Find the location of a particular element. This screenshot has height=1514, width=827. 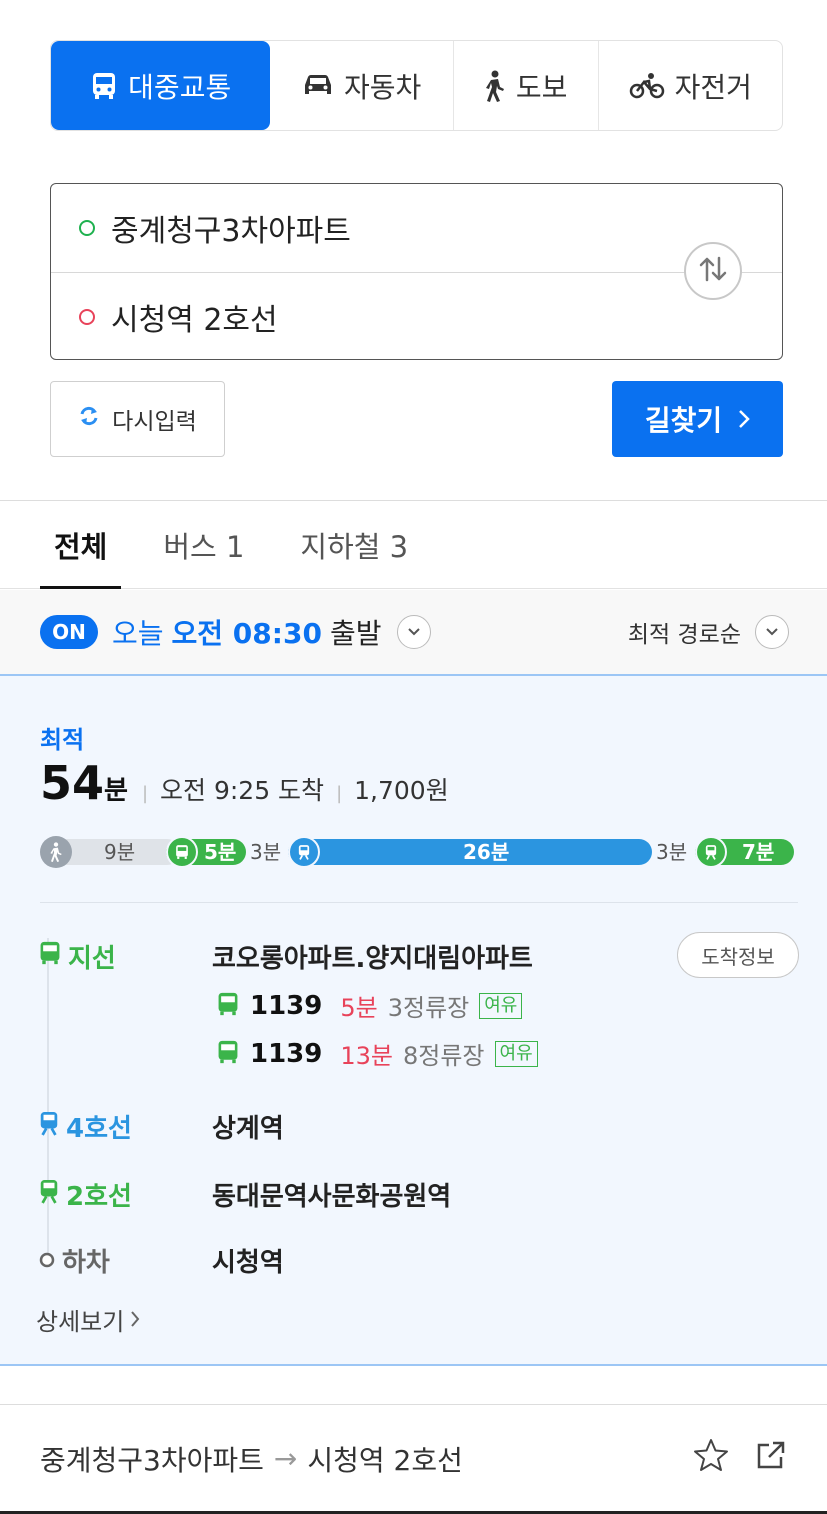

step-stop: 시청역 is located at coordinates (248, 1260).